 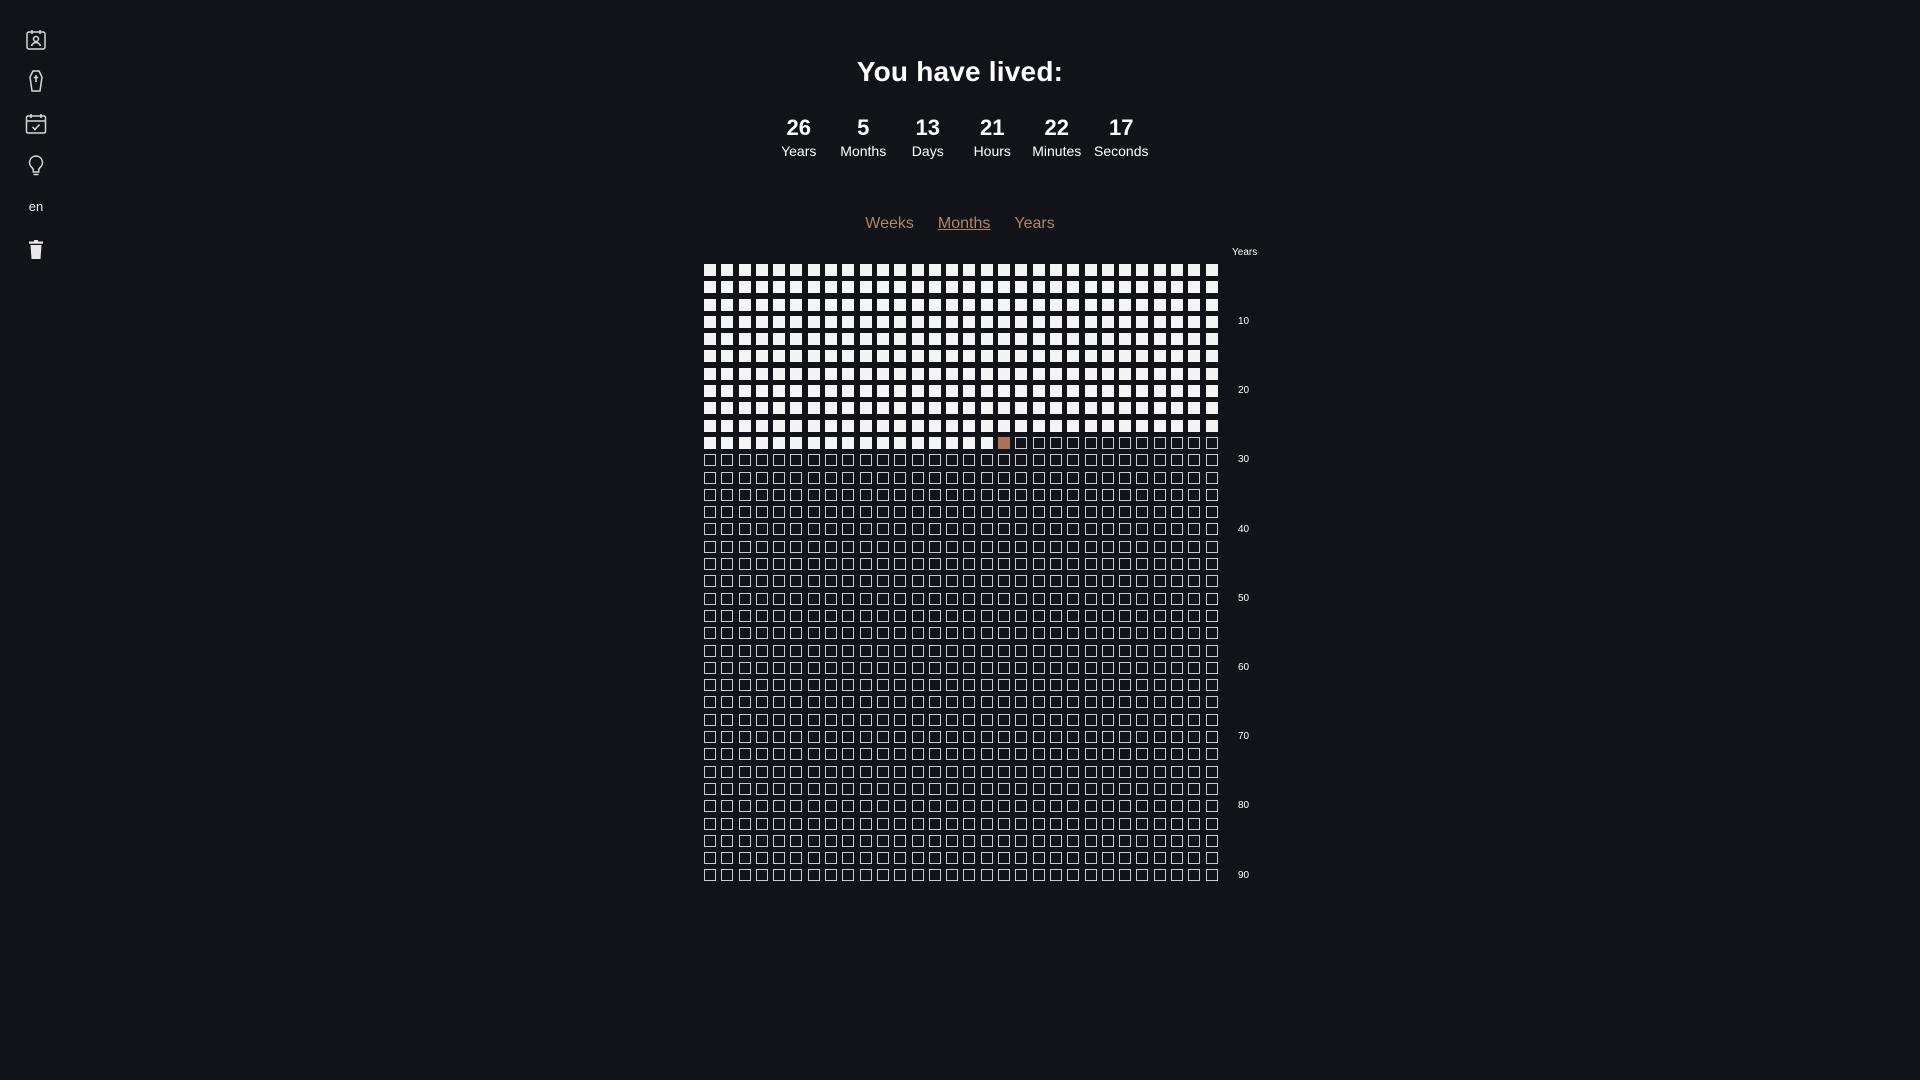 I want to click on profile-calendar-icon, so click(x=36, y=40).